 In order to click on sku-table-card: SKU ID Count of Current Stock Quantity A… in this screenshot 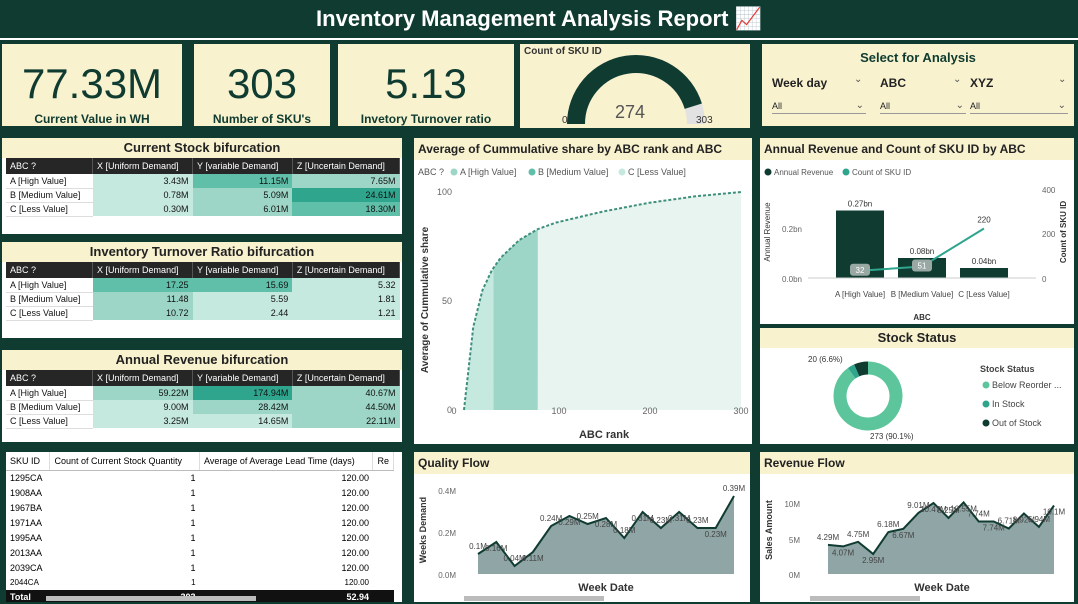, I will do `click(204, 527)`.